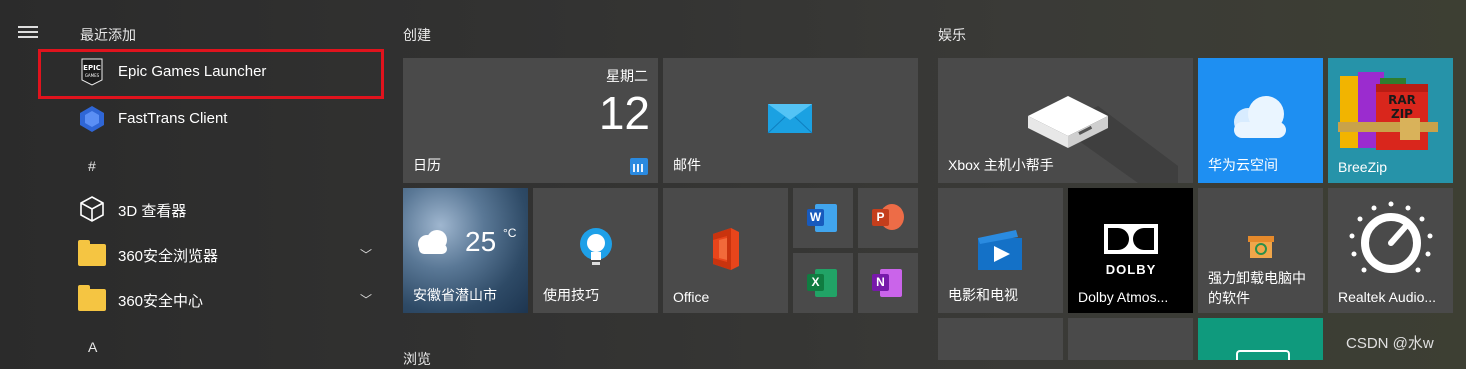 This screenshot has width=1466, height=369. What do you see at coordinates (455, 295) in the screenshot?
I see `tile-label: 安徽省潜山市` at bounding box center [455, 295].